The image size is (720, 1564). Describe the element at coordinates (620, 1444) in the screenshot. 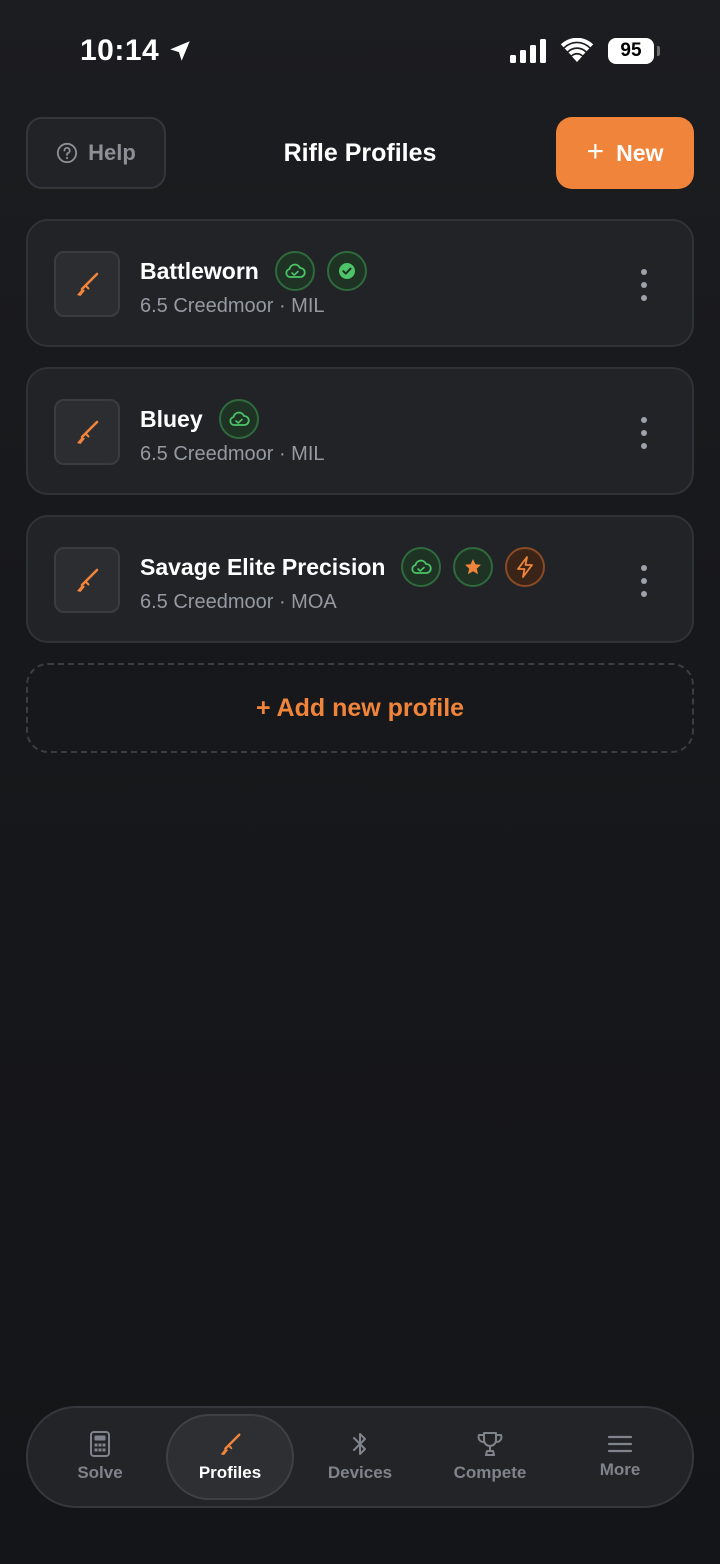

I see `menu-icon` at that location.